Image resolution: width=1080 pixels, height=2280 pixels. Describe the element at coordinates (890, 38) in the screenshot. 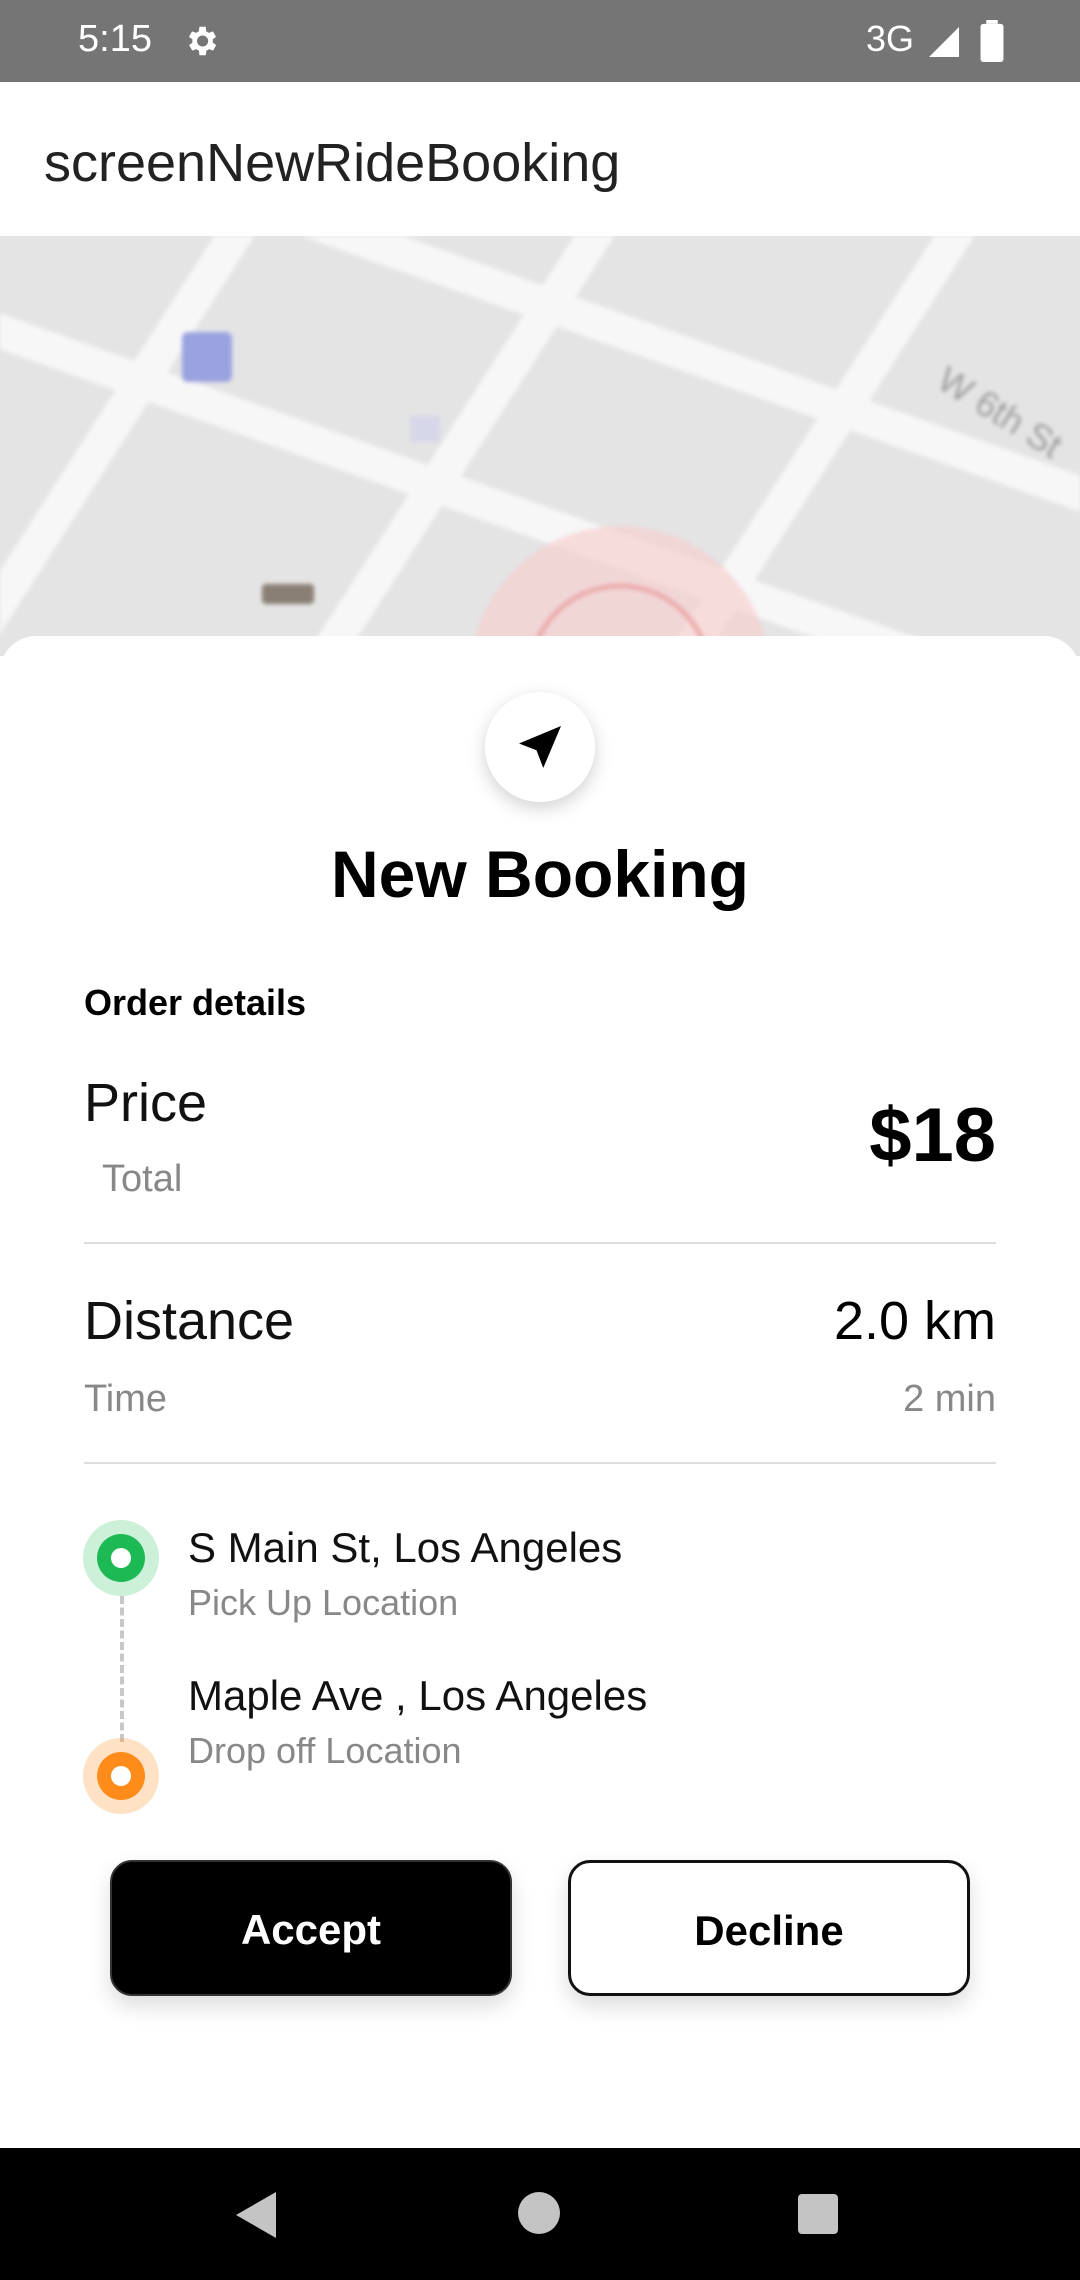

I see `network-type: 3G` at that location.